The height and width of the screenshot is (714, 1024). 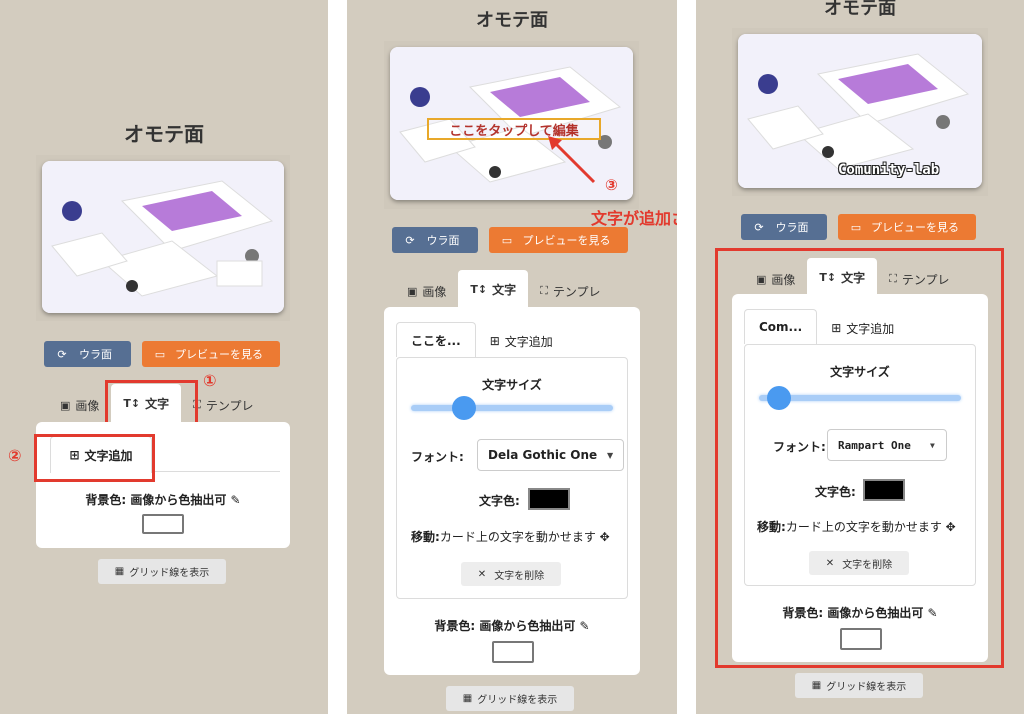 What do you see at coordinates (210, 380) in the screenshot?
I see `annotation-step-1: ①` at bounding box center [210, 380].